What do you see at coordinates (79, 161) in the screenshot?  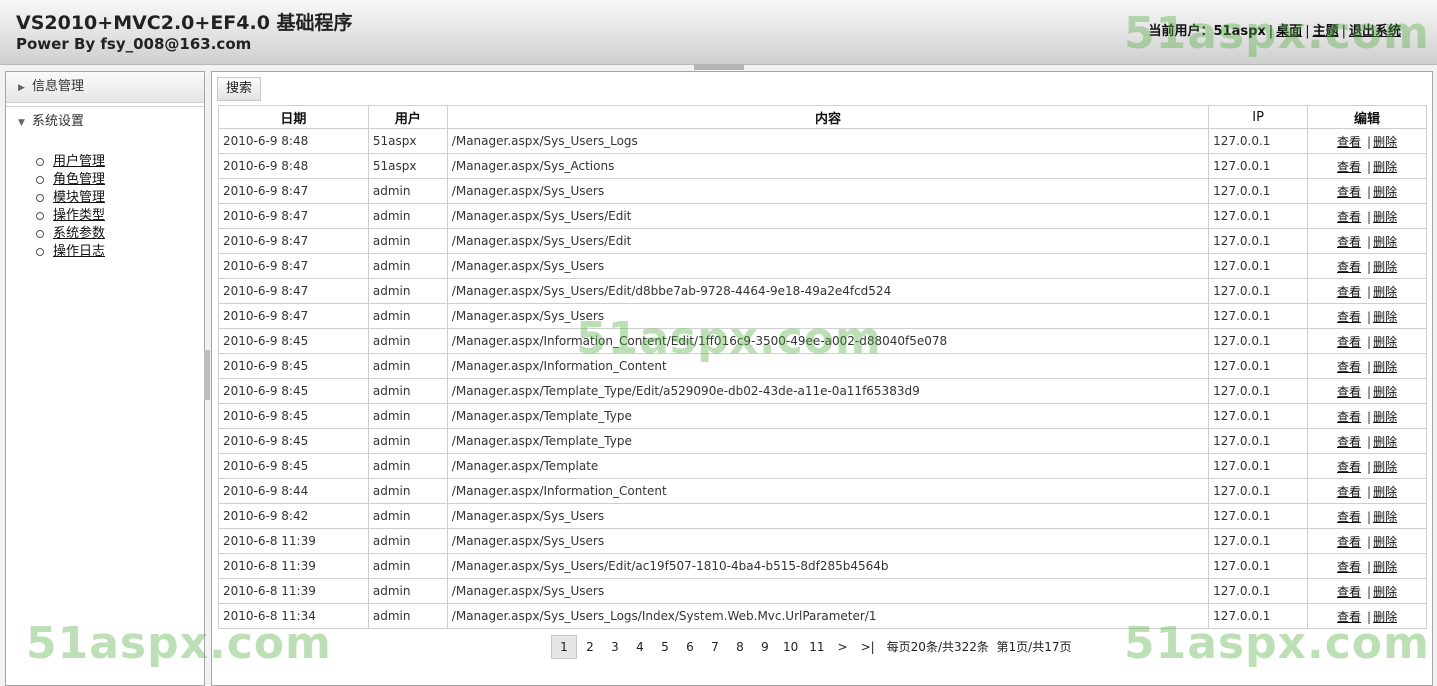 I see `menu-link-user-management: 用户管理` at bounding box center [79, 161].